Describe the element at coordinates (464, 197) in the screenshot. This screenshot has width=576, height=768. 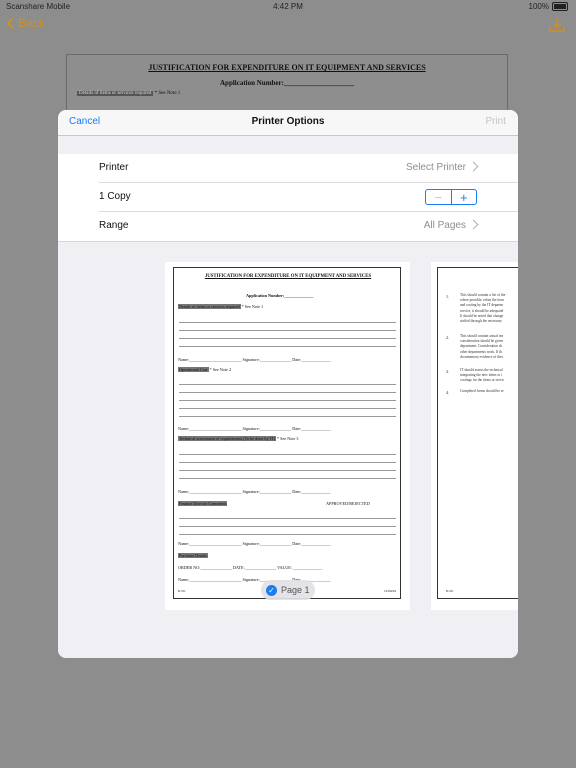
I see `increment-button: +` at that location.